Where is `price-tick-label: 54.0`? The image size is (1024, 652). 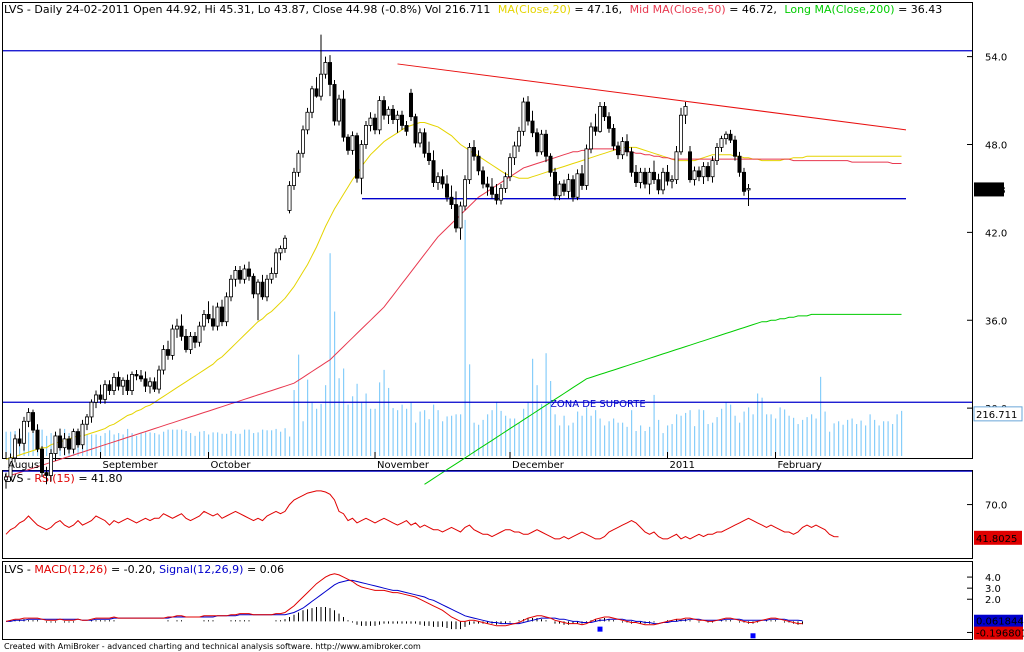
price-tick-label: 54.0 is located at coordinates (996, 58).